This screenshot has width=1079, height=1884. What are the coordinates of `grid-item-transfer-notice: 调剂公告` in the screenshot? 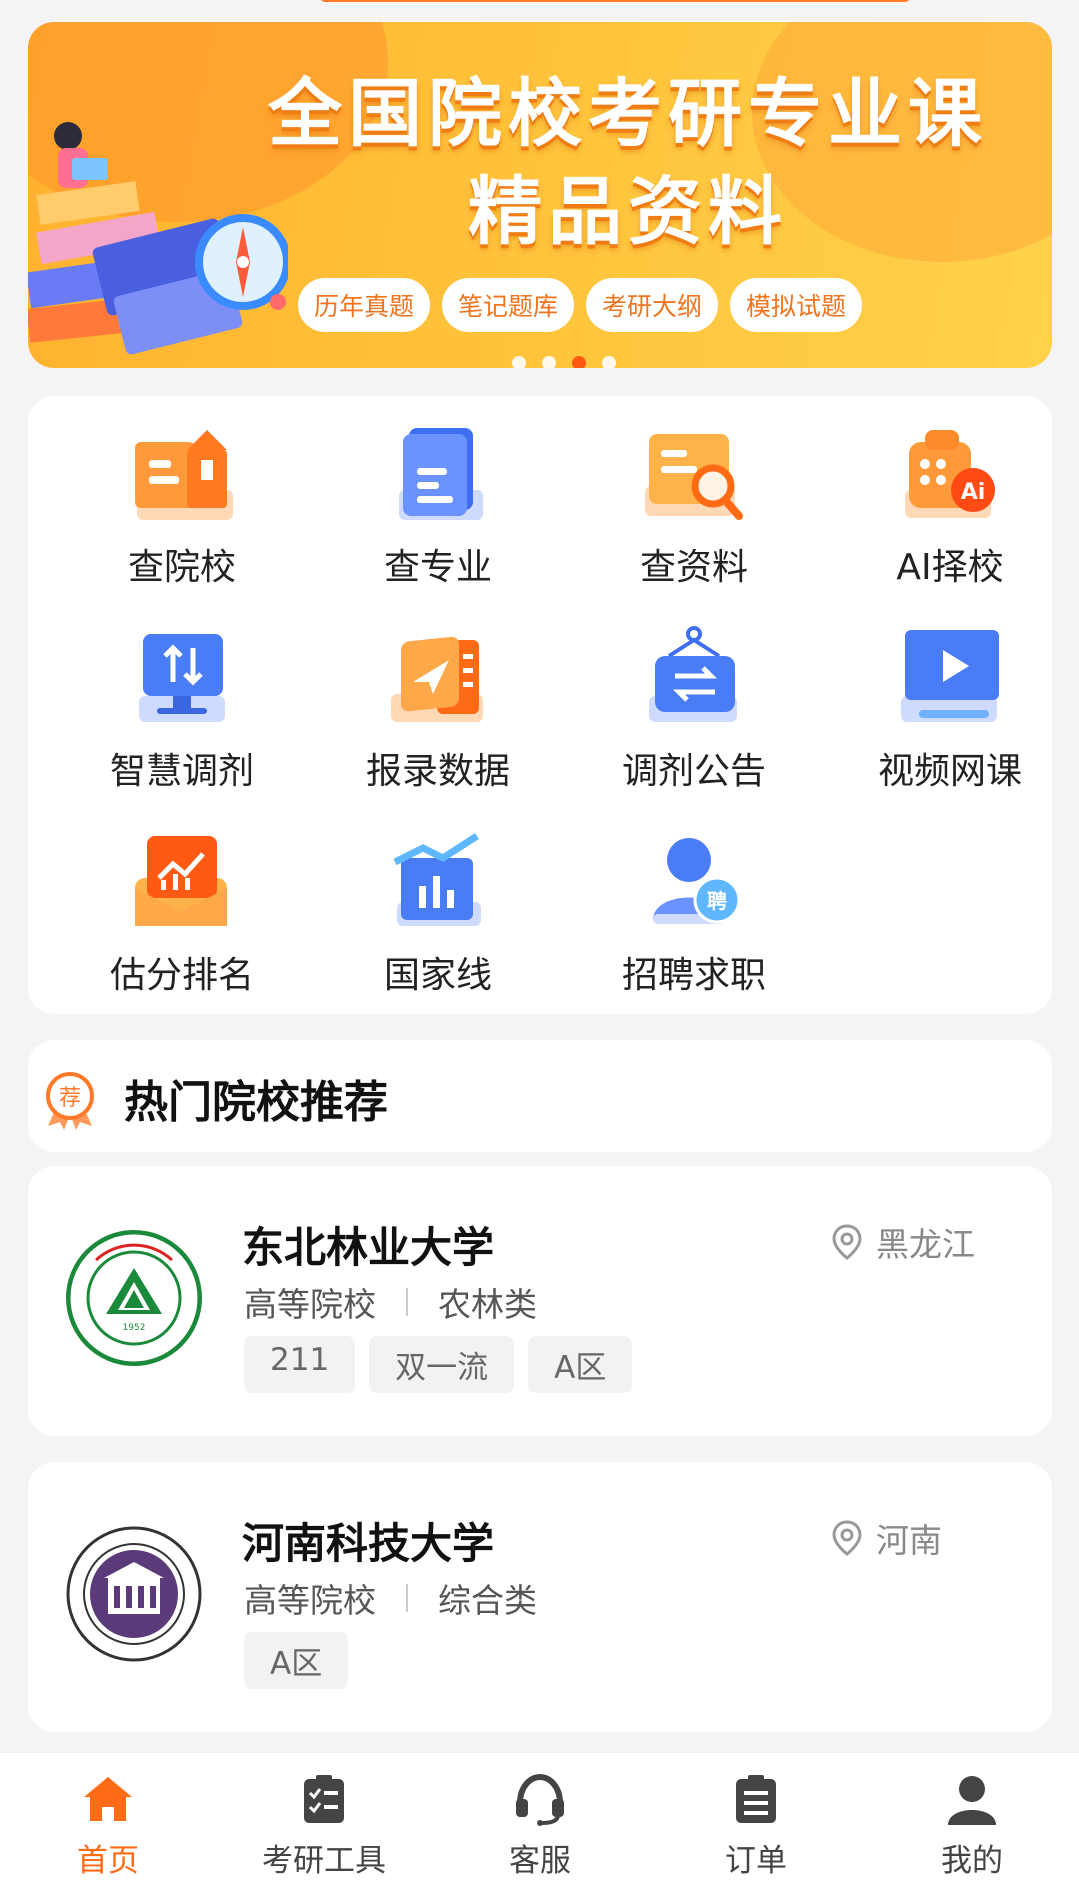 It's located at (694, 709).